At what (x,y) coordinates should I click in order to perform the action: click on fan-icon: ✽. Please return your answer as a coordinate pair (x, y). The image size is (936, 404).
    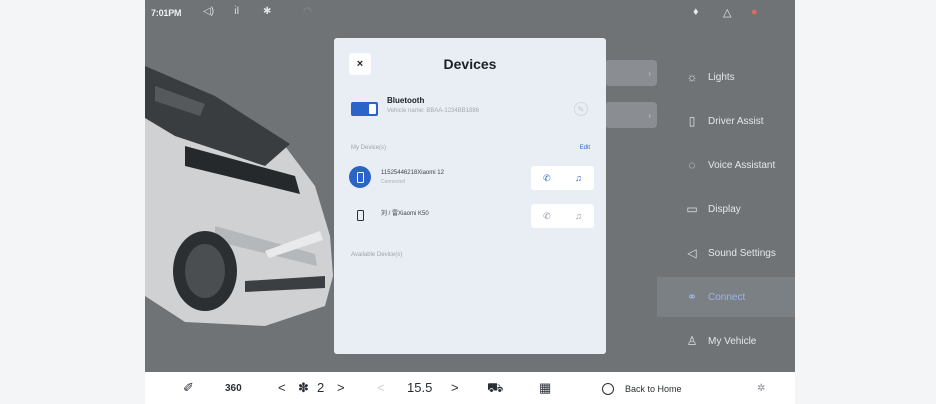
    Looking at the image, I should click on (303, 387).